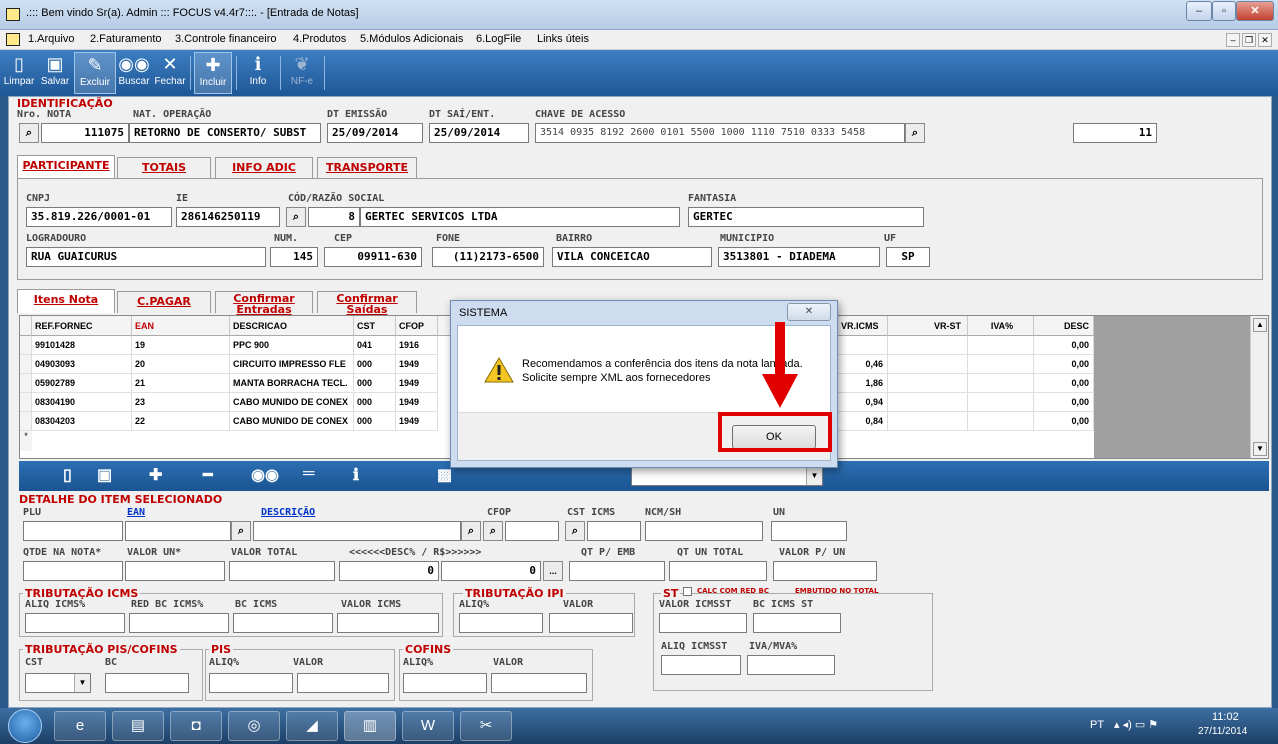 Image resolution: width=1278 pixels, height=744 pixels. I want to click on focus-app-icon: ▥, so click(370, 726).